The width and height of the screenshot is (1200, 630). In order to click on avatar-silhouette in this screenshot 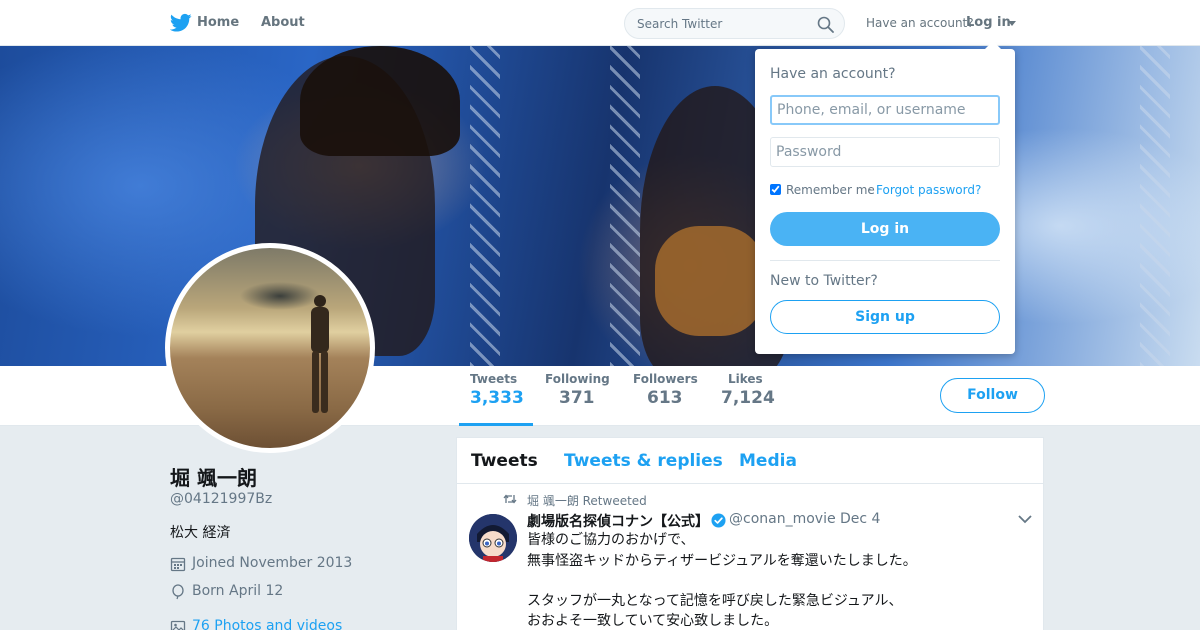, I will do `click(320, 354)`.